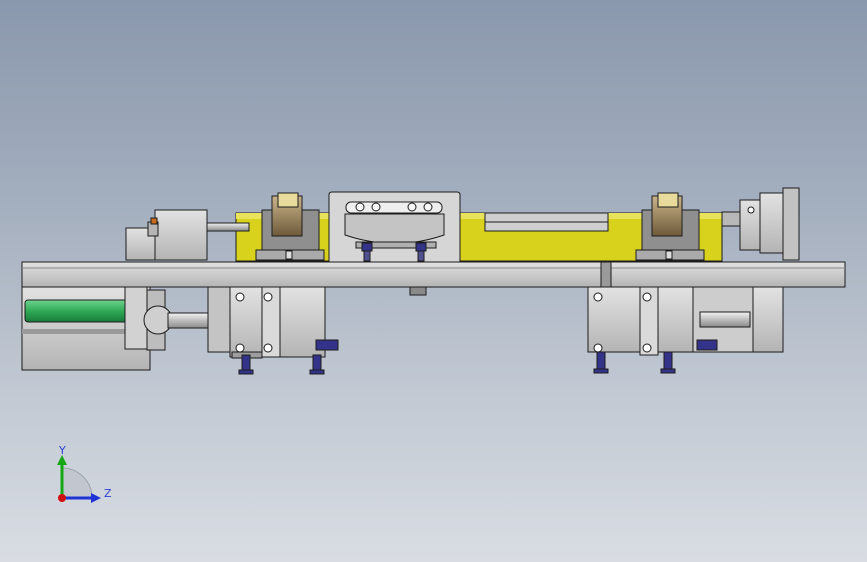 The height and width of the screenshot is (562, 867). What do you see at coordinates (77, 483) in the screenshot?
I see `triad-view-wedge` at bounding box center [77, 483].